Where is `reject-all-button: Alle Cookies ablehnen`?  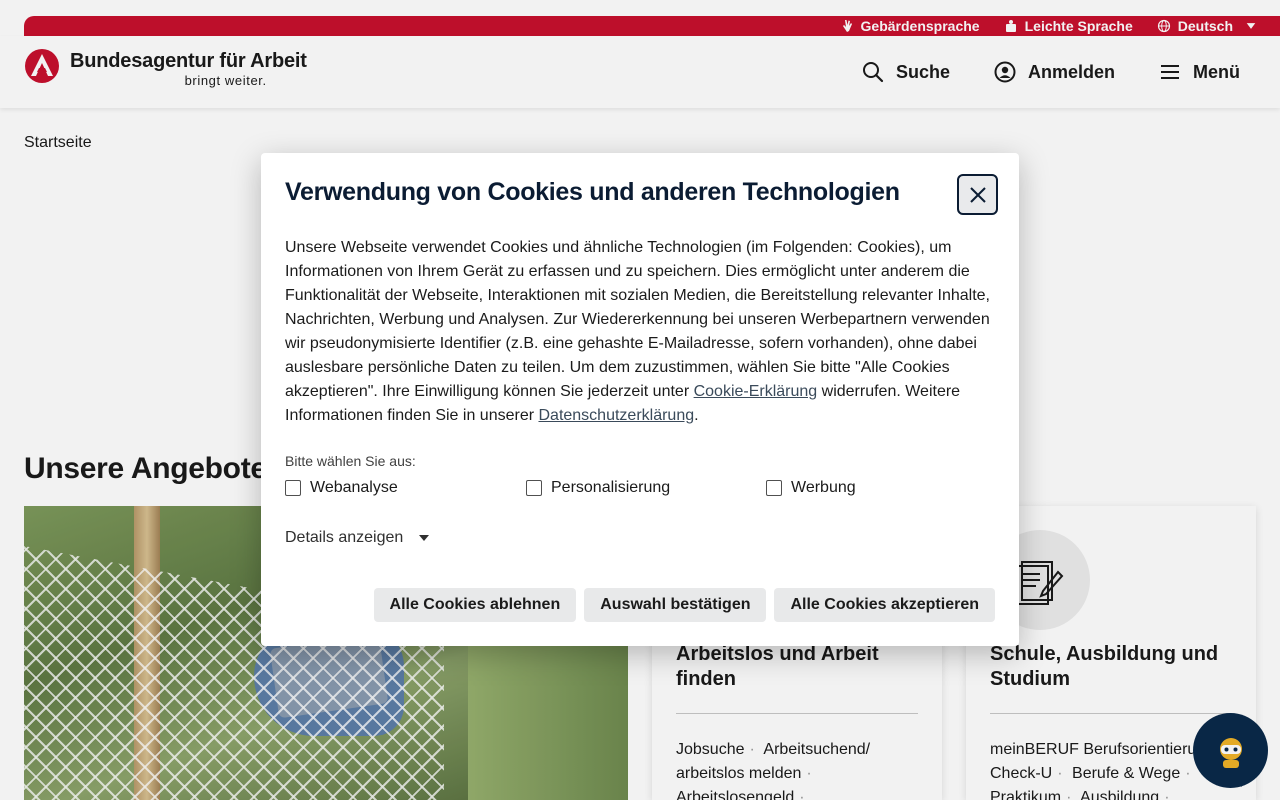 reject-all-button: Alle Cookies ablehnen is located at coordinates (475, 605).